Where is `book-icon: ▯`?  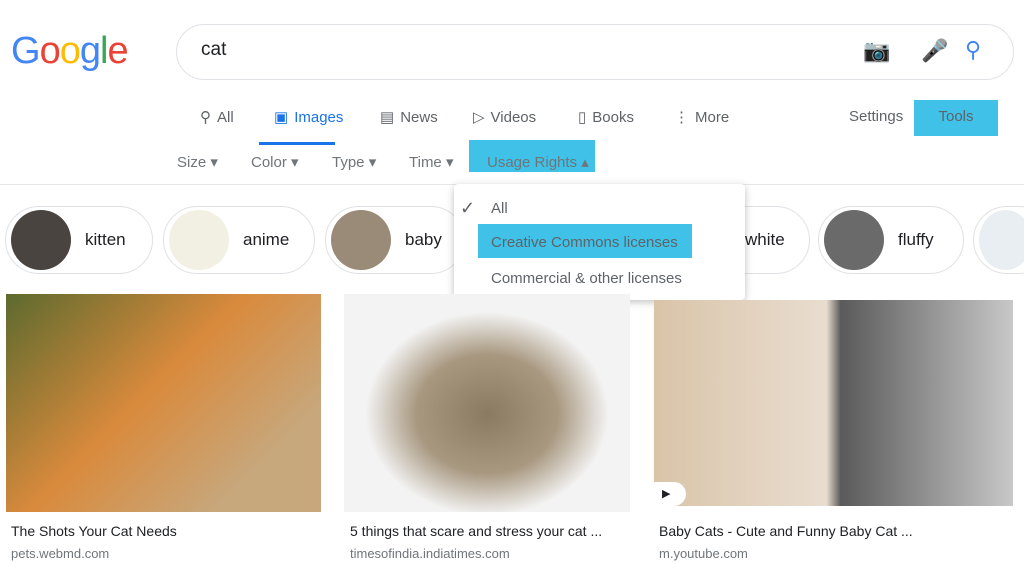 book-icon: ▯ is located at coordinates (582, 117).